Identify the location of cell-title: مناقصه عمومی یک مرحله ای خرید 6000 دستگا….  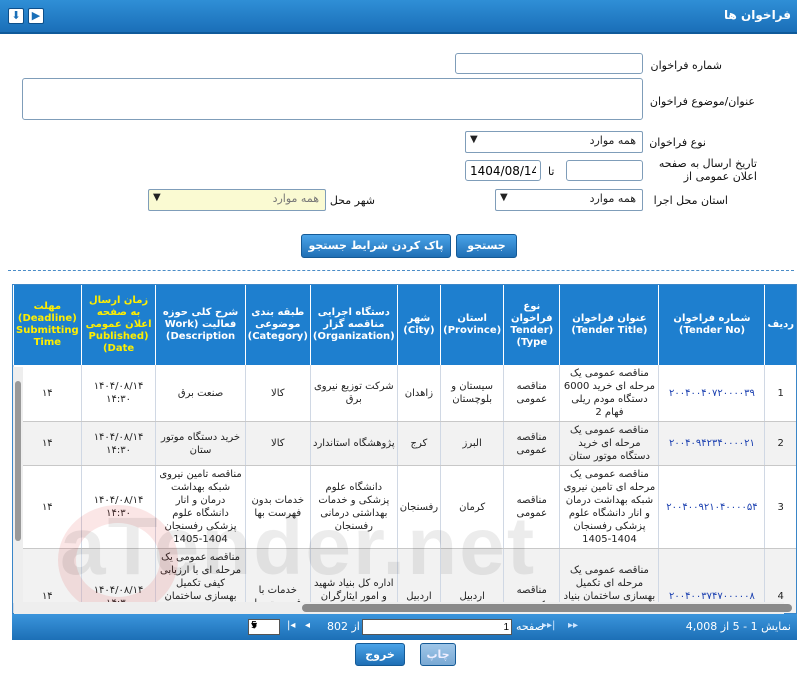
(609, 393).